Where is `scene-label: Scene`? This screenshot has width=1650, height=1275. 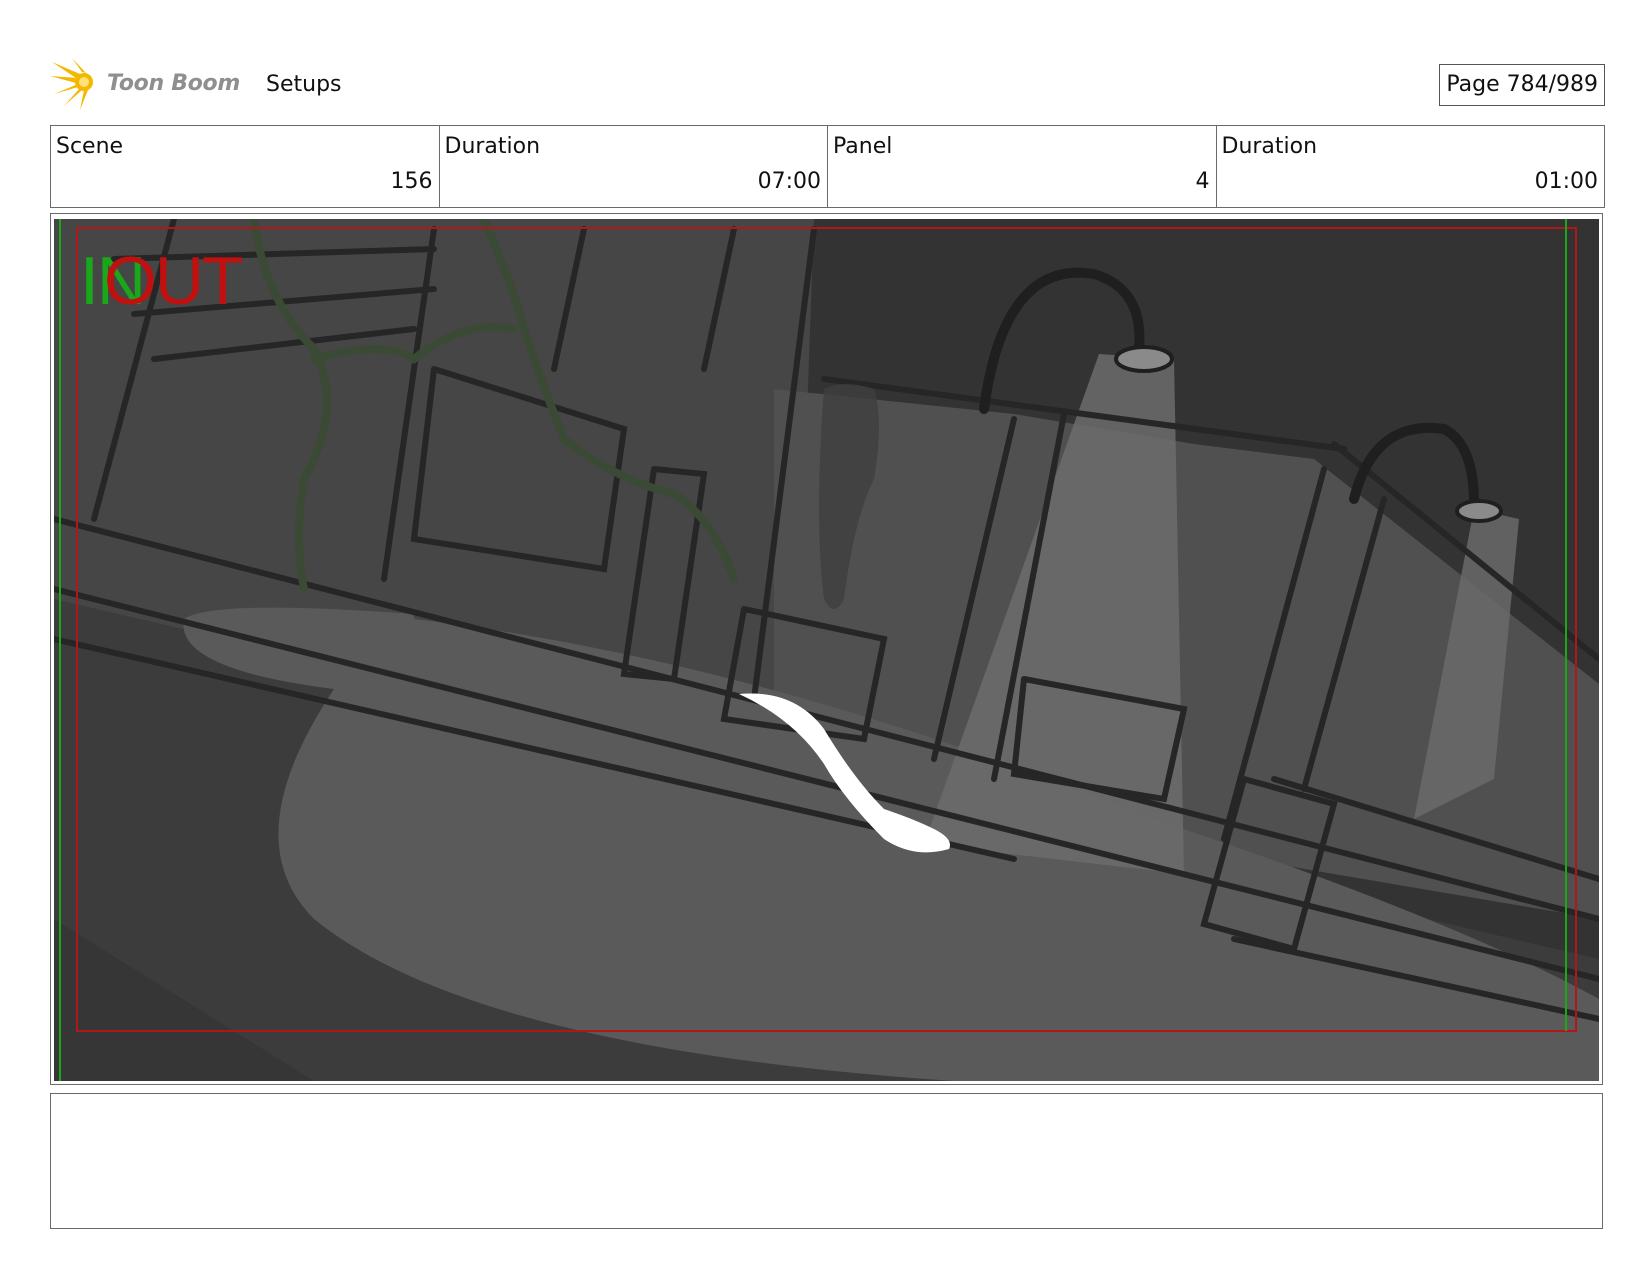
scene-label: Scene is located at coordinates (90, 146).